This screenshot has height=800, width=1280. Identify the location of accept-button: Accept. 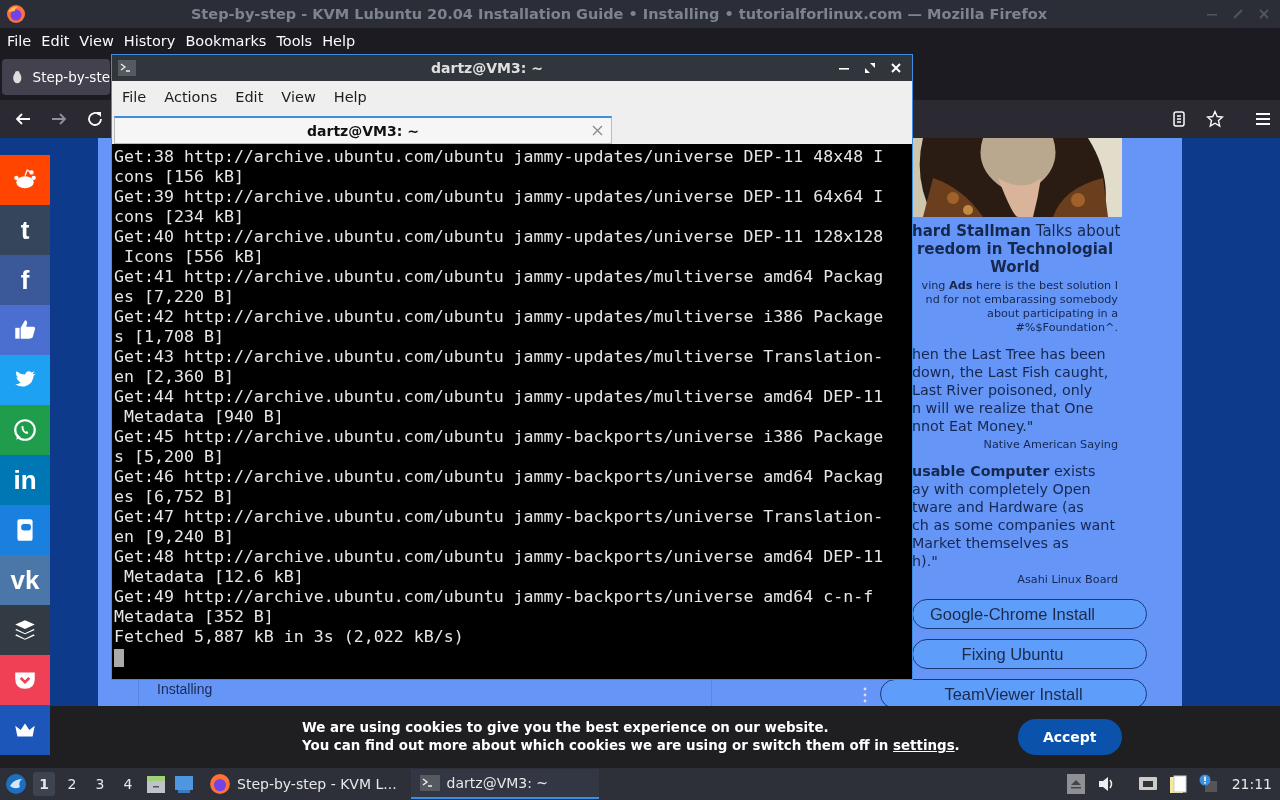
(1069, 737).